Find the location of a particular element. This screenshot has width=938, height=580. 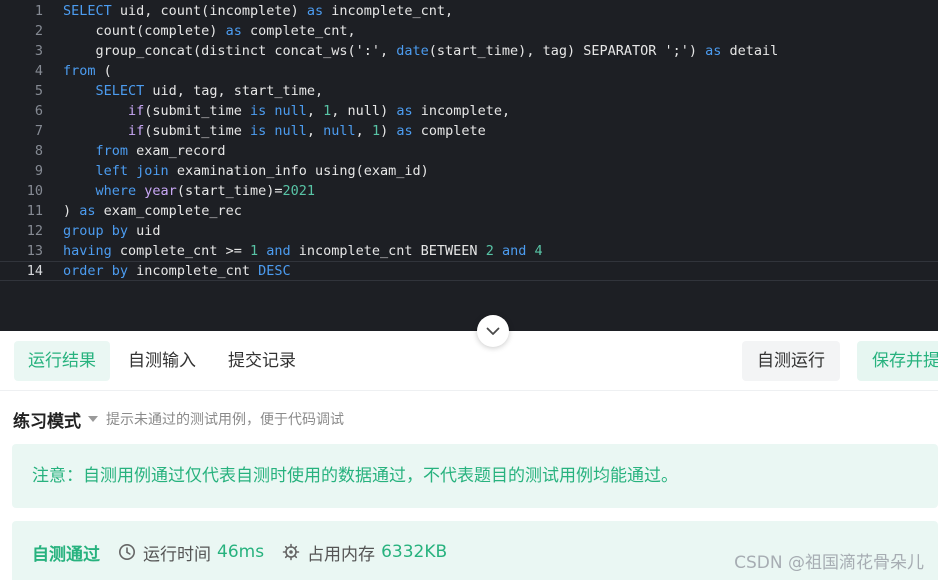

tab-submit-record: 提交记录 is located at coordinates (262, 361).